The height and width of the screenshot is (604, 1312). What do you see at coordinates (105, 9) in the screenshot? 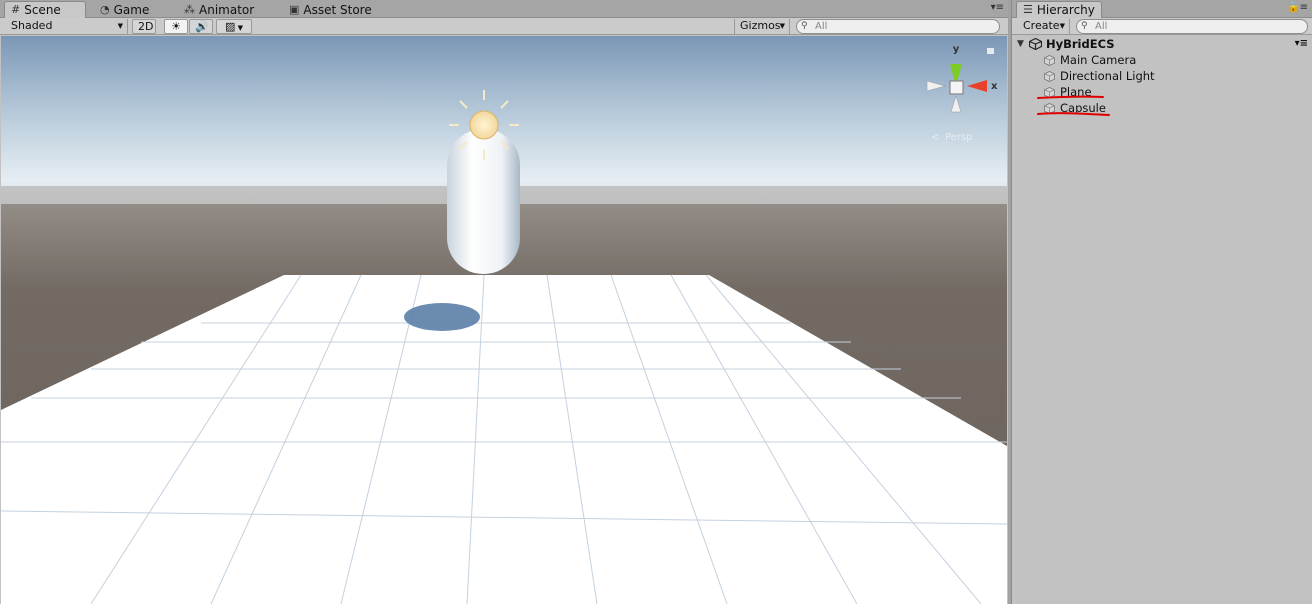
I see `pacman-icon: ◔` at bounding box center [105, 9].